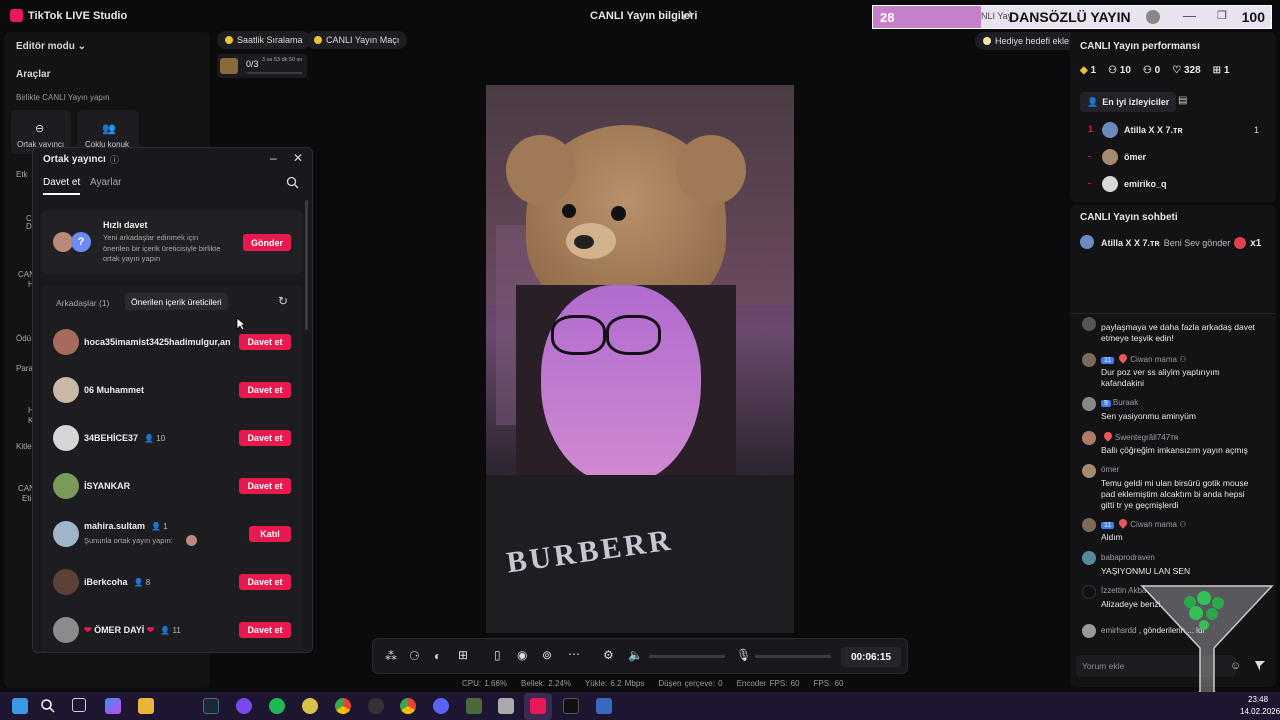 The height and width of the screenshot is (720, 1280). Describe the element at coordinates (1026, 41) in the screenshot. I see `gift-goal-pill: Hediye hedefi ekle` at that location.